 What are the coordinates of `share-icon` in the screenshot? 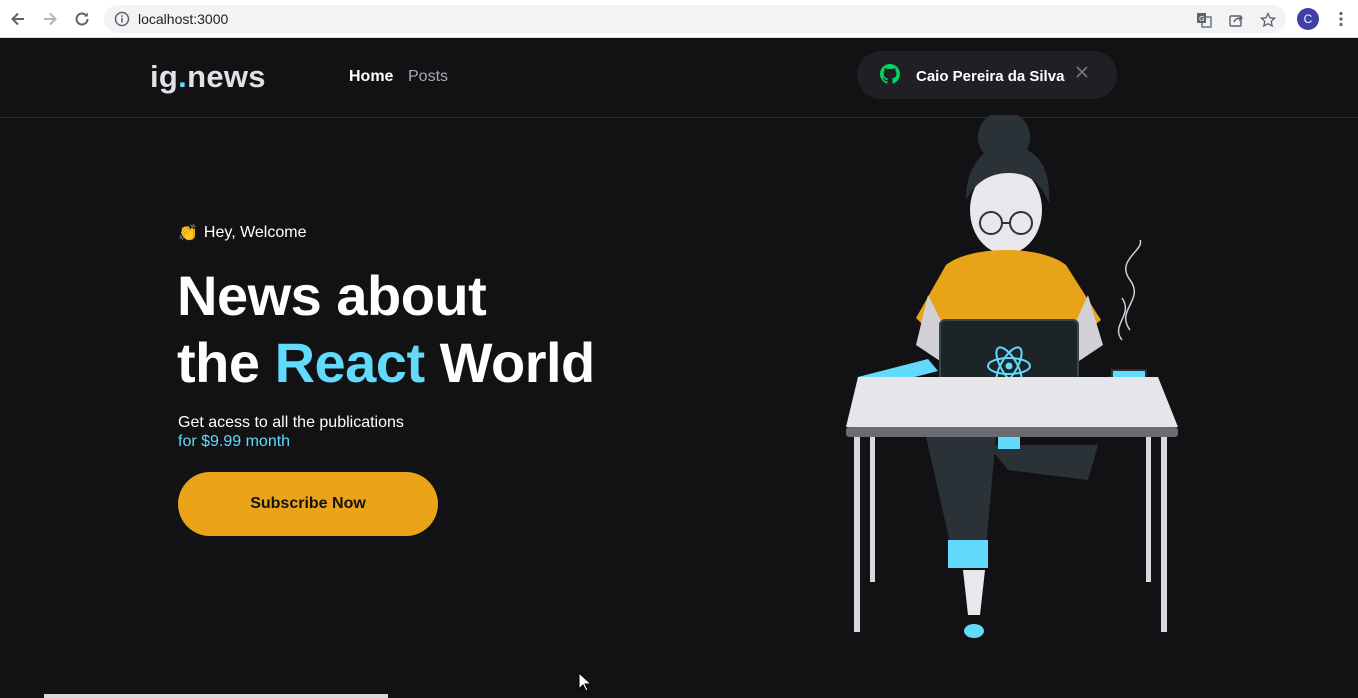 It's located at (1236, 20).